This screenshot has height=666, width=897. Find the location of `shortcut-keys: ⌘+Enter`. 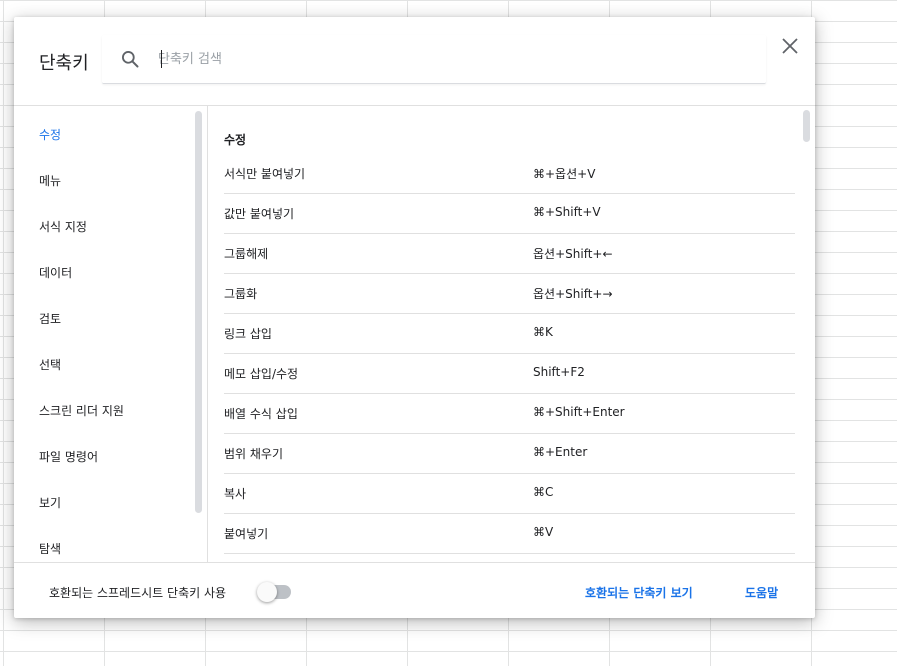

shortcut-keys: ⌘+Enter is located at coordinates (560, 452).